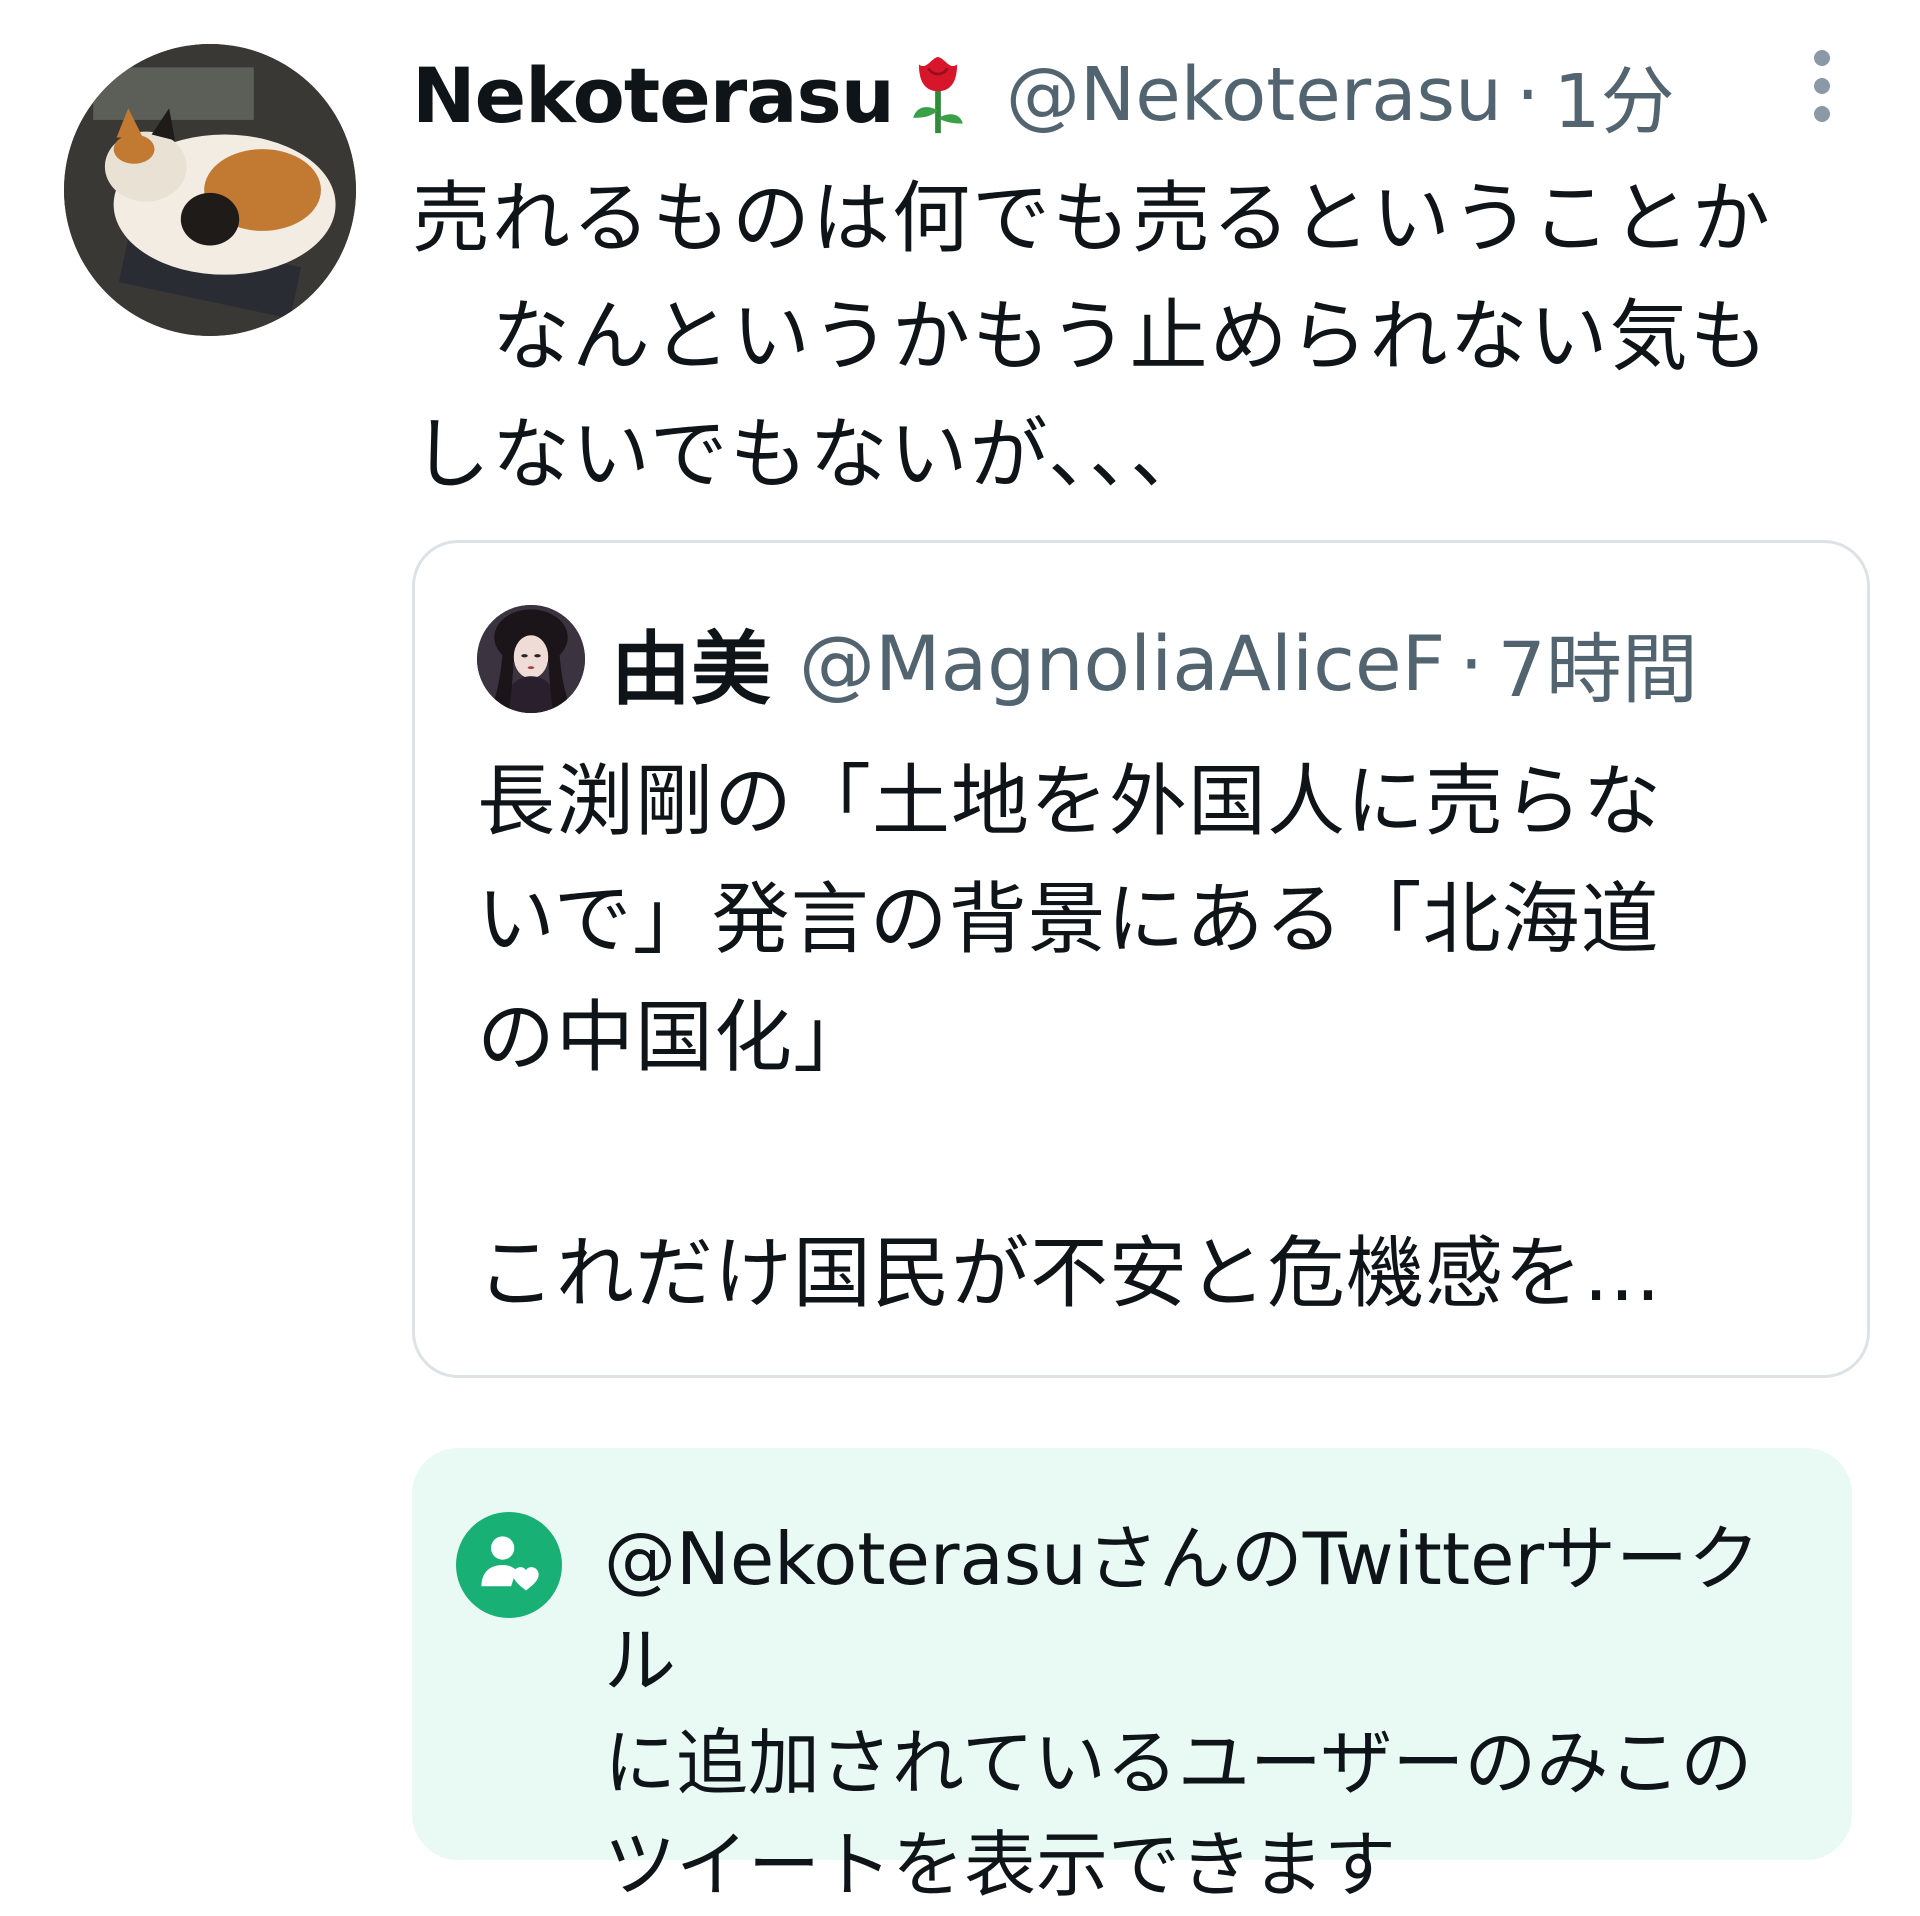 This screenshot has height=1916, width=1920. I want to click on quoted-author-display-name: 由美, so click(691, 663).